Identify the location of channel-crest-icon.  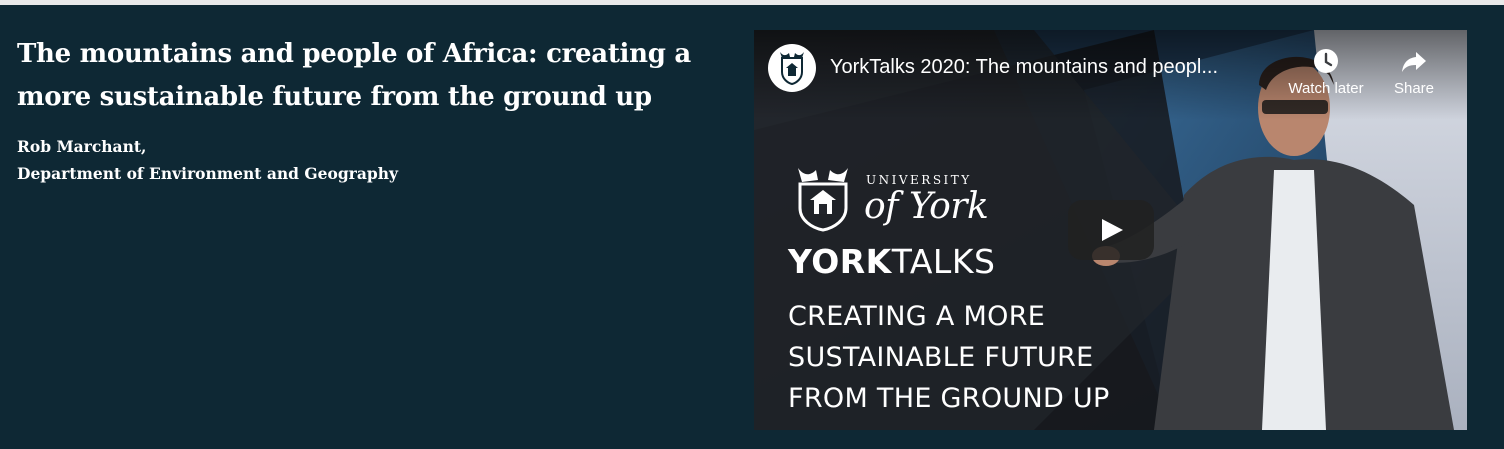
(792, 69).